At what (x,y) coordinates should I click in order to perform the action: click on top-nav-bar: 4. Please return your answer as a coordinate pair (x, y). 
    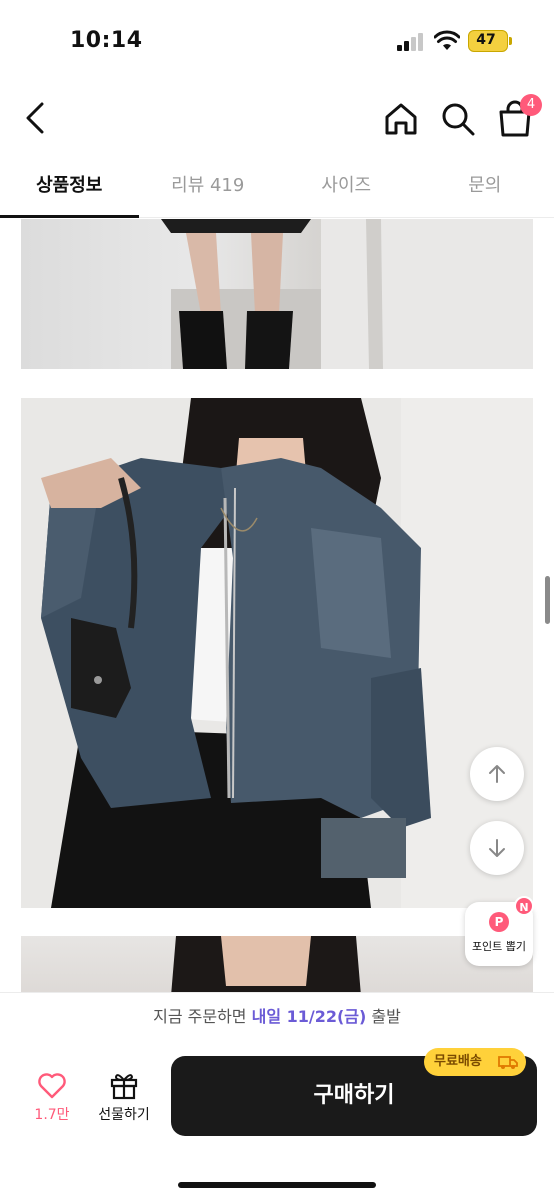
    Looking at the image, I should click on (277, 120).